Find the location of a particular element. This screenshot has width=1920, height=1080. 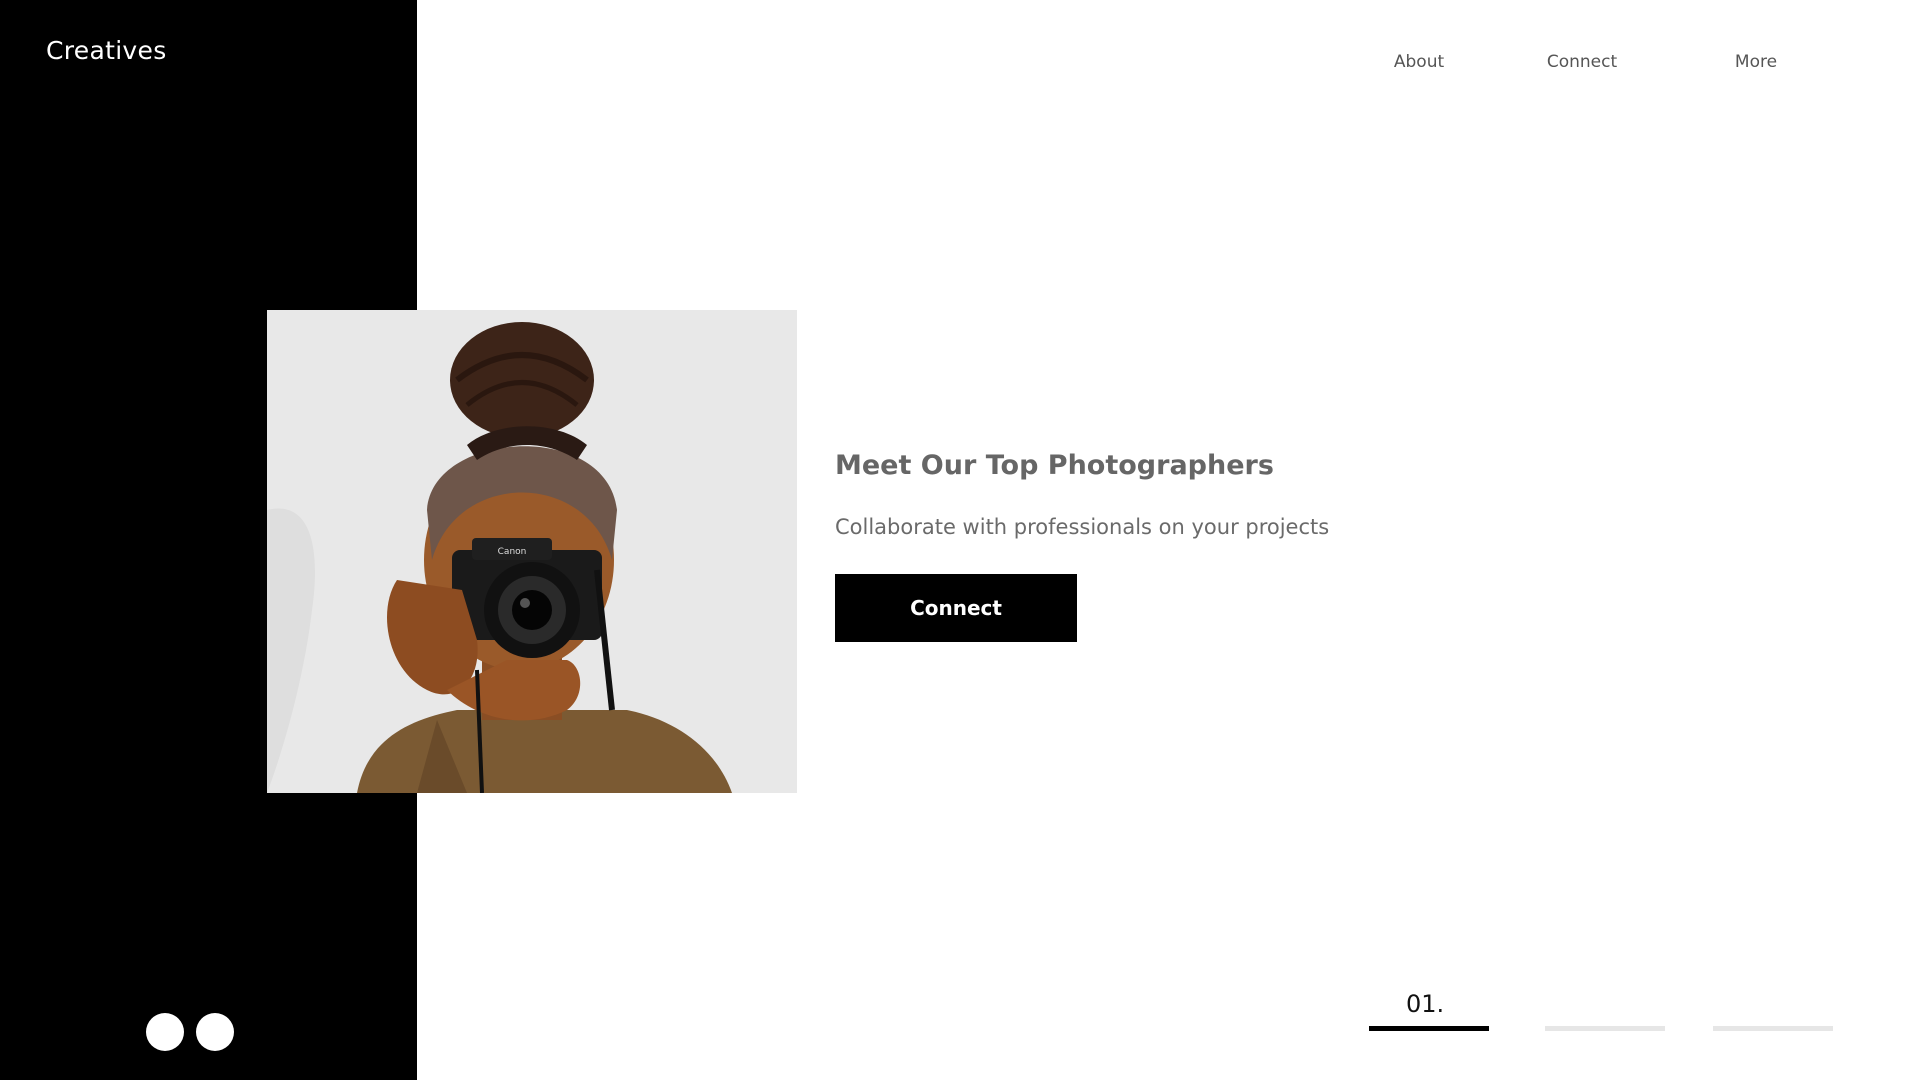

slide-number: 01. is located at coordinates (1425, 1004).